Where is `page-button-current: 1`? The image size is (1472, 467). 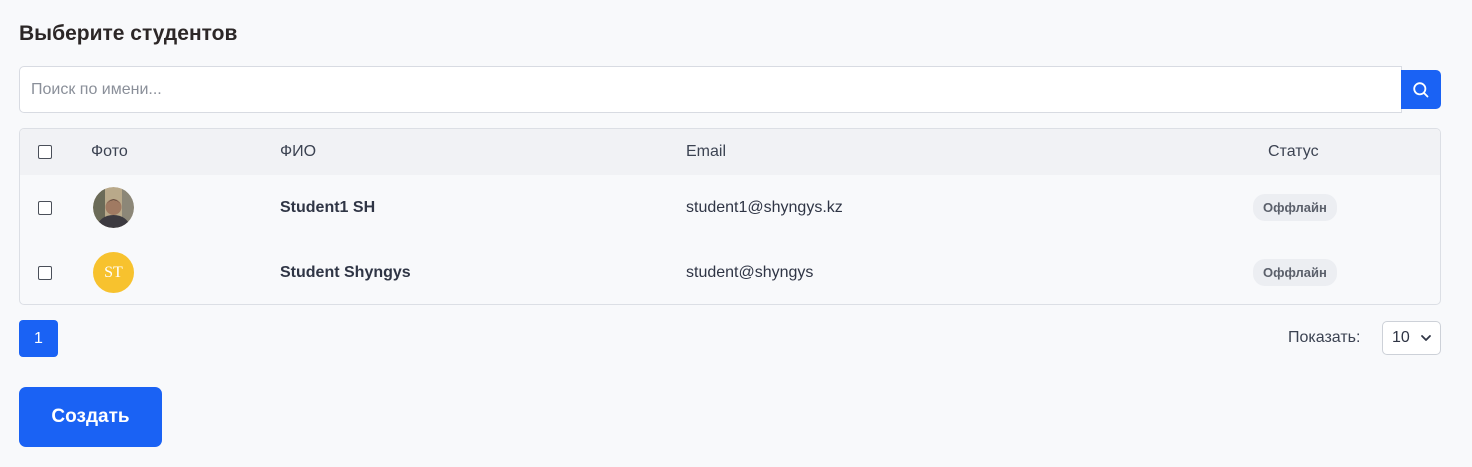
page-button-current: 1 is located at coordinates (38, 338).